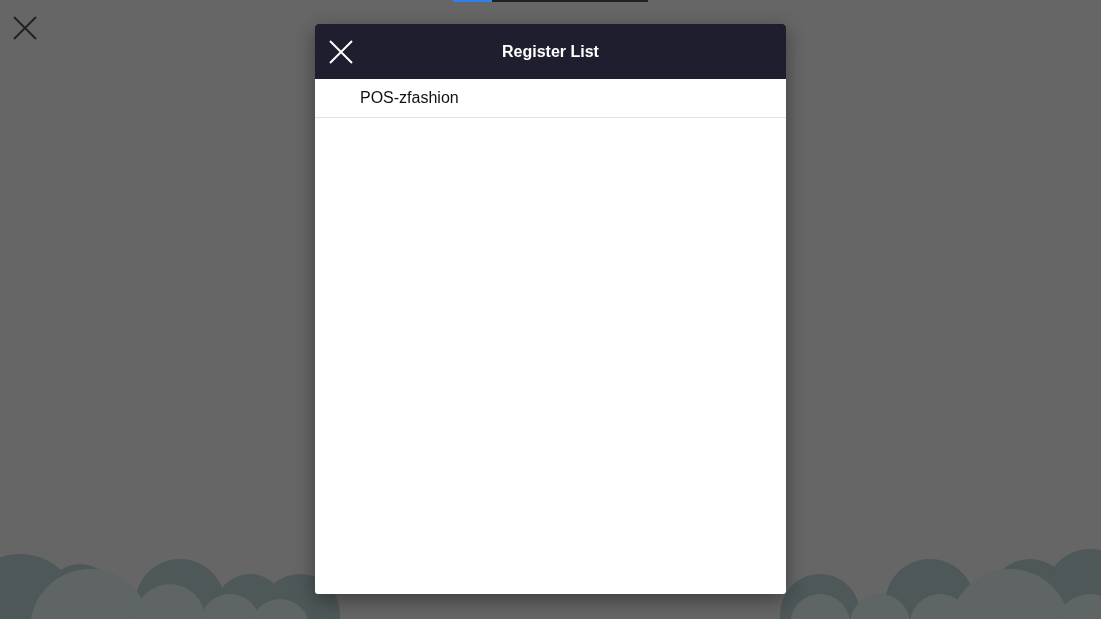 This screenshot has width=1101, height=619. What do you see at coordinates (550, 51) in the screenshot?
I see `dialog-title: Register List` at bounding box center [550, 51].